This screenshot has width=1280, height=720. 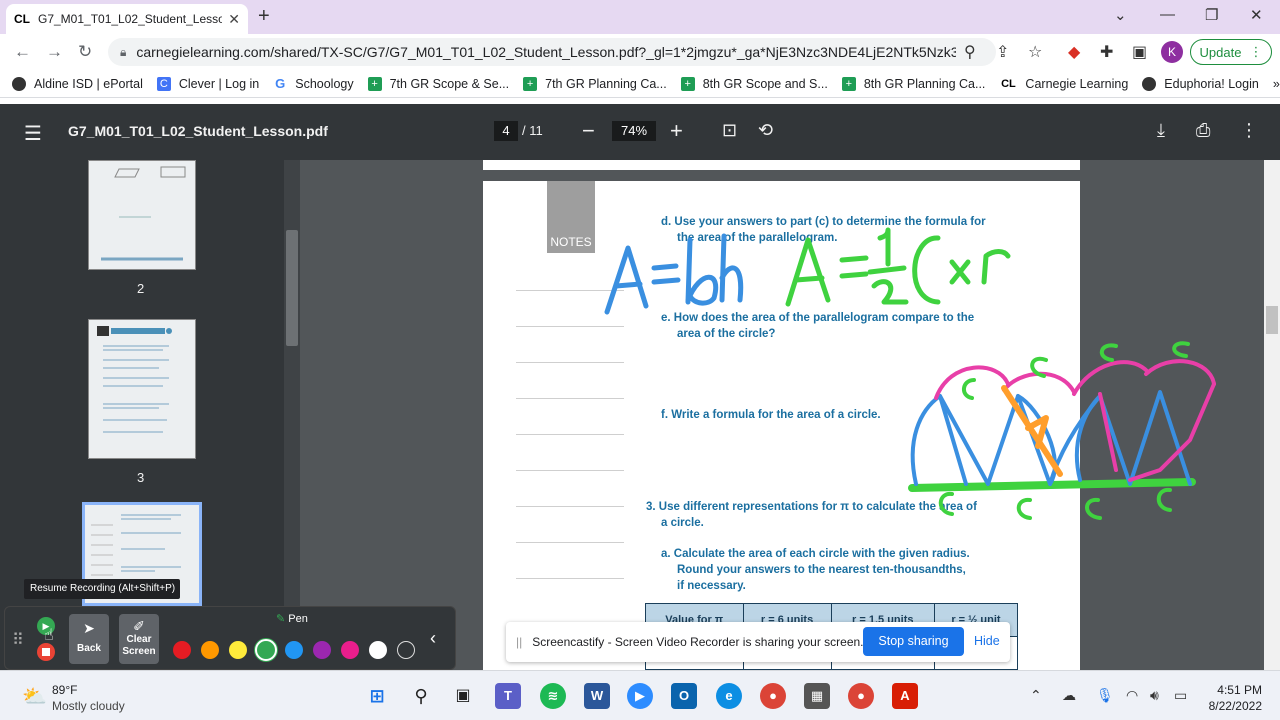 What do you see at coordinates (1272, 320) in the screenshot?
I see `main-scroll-thumb` at bounding box center [1272, 320].